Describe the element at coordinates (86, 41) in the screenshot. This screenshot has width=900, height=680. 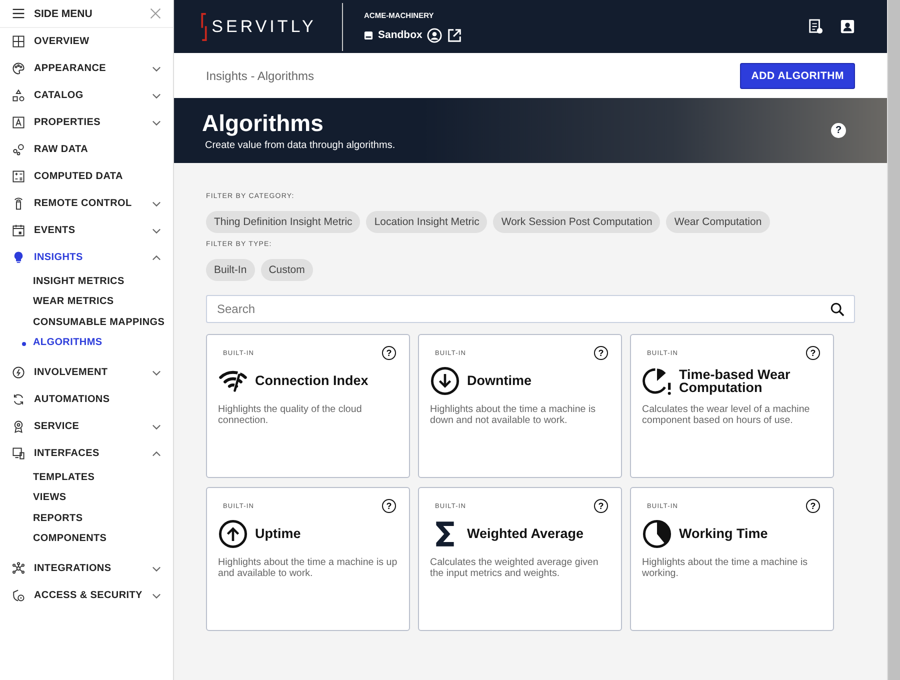
I see `nav-item: OVERVIEW` at that location.